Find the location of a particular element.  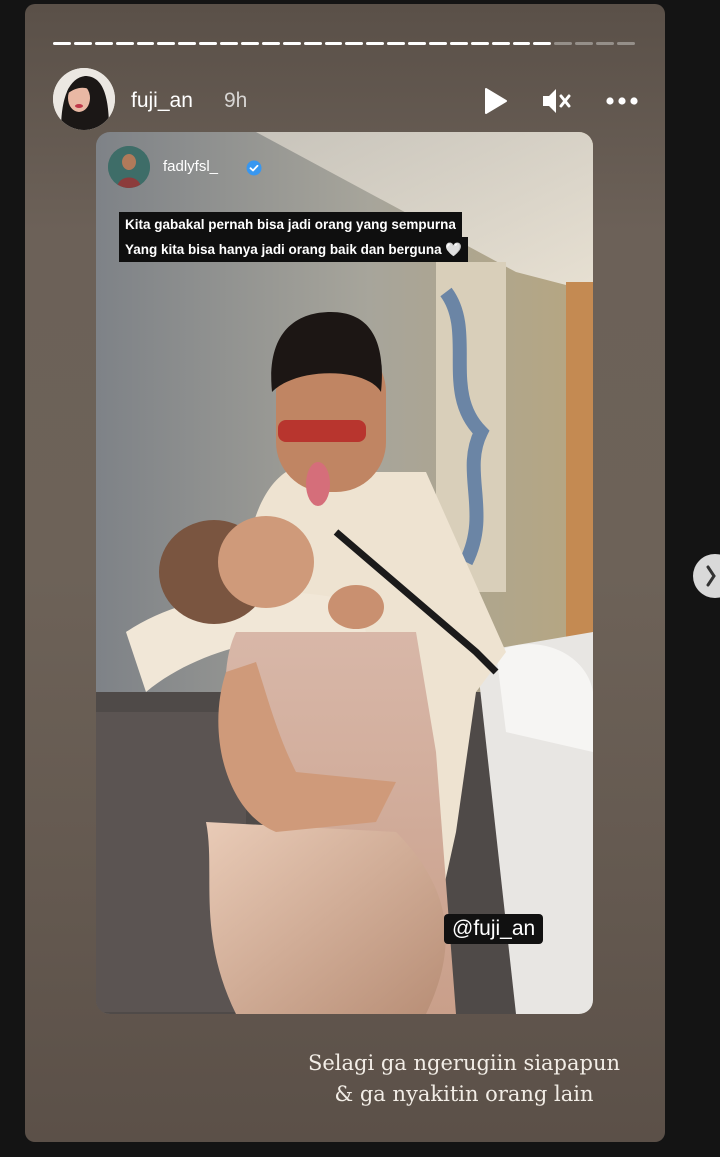

story-progress-bar is located at coordinates (344, 44).